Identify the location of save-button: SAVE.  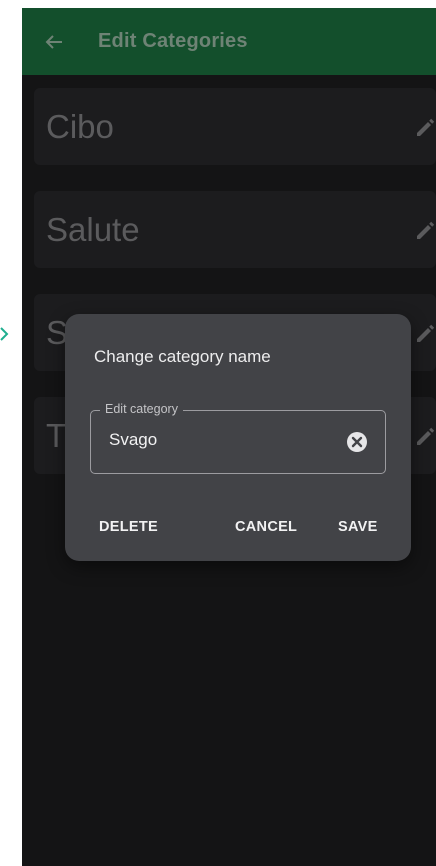
(358, 527).